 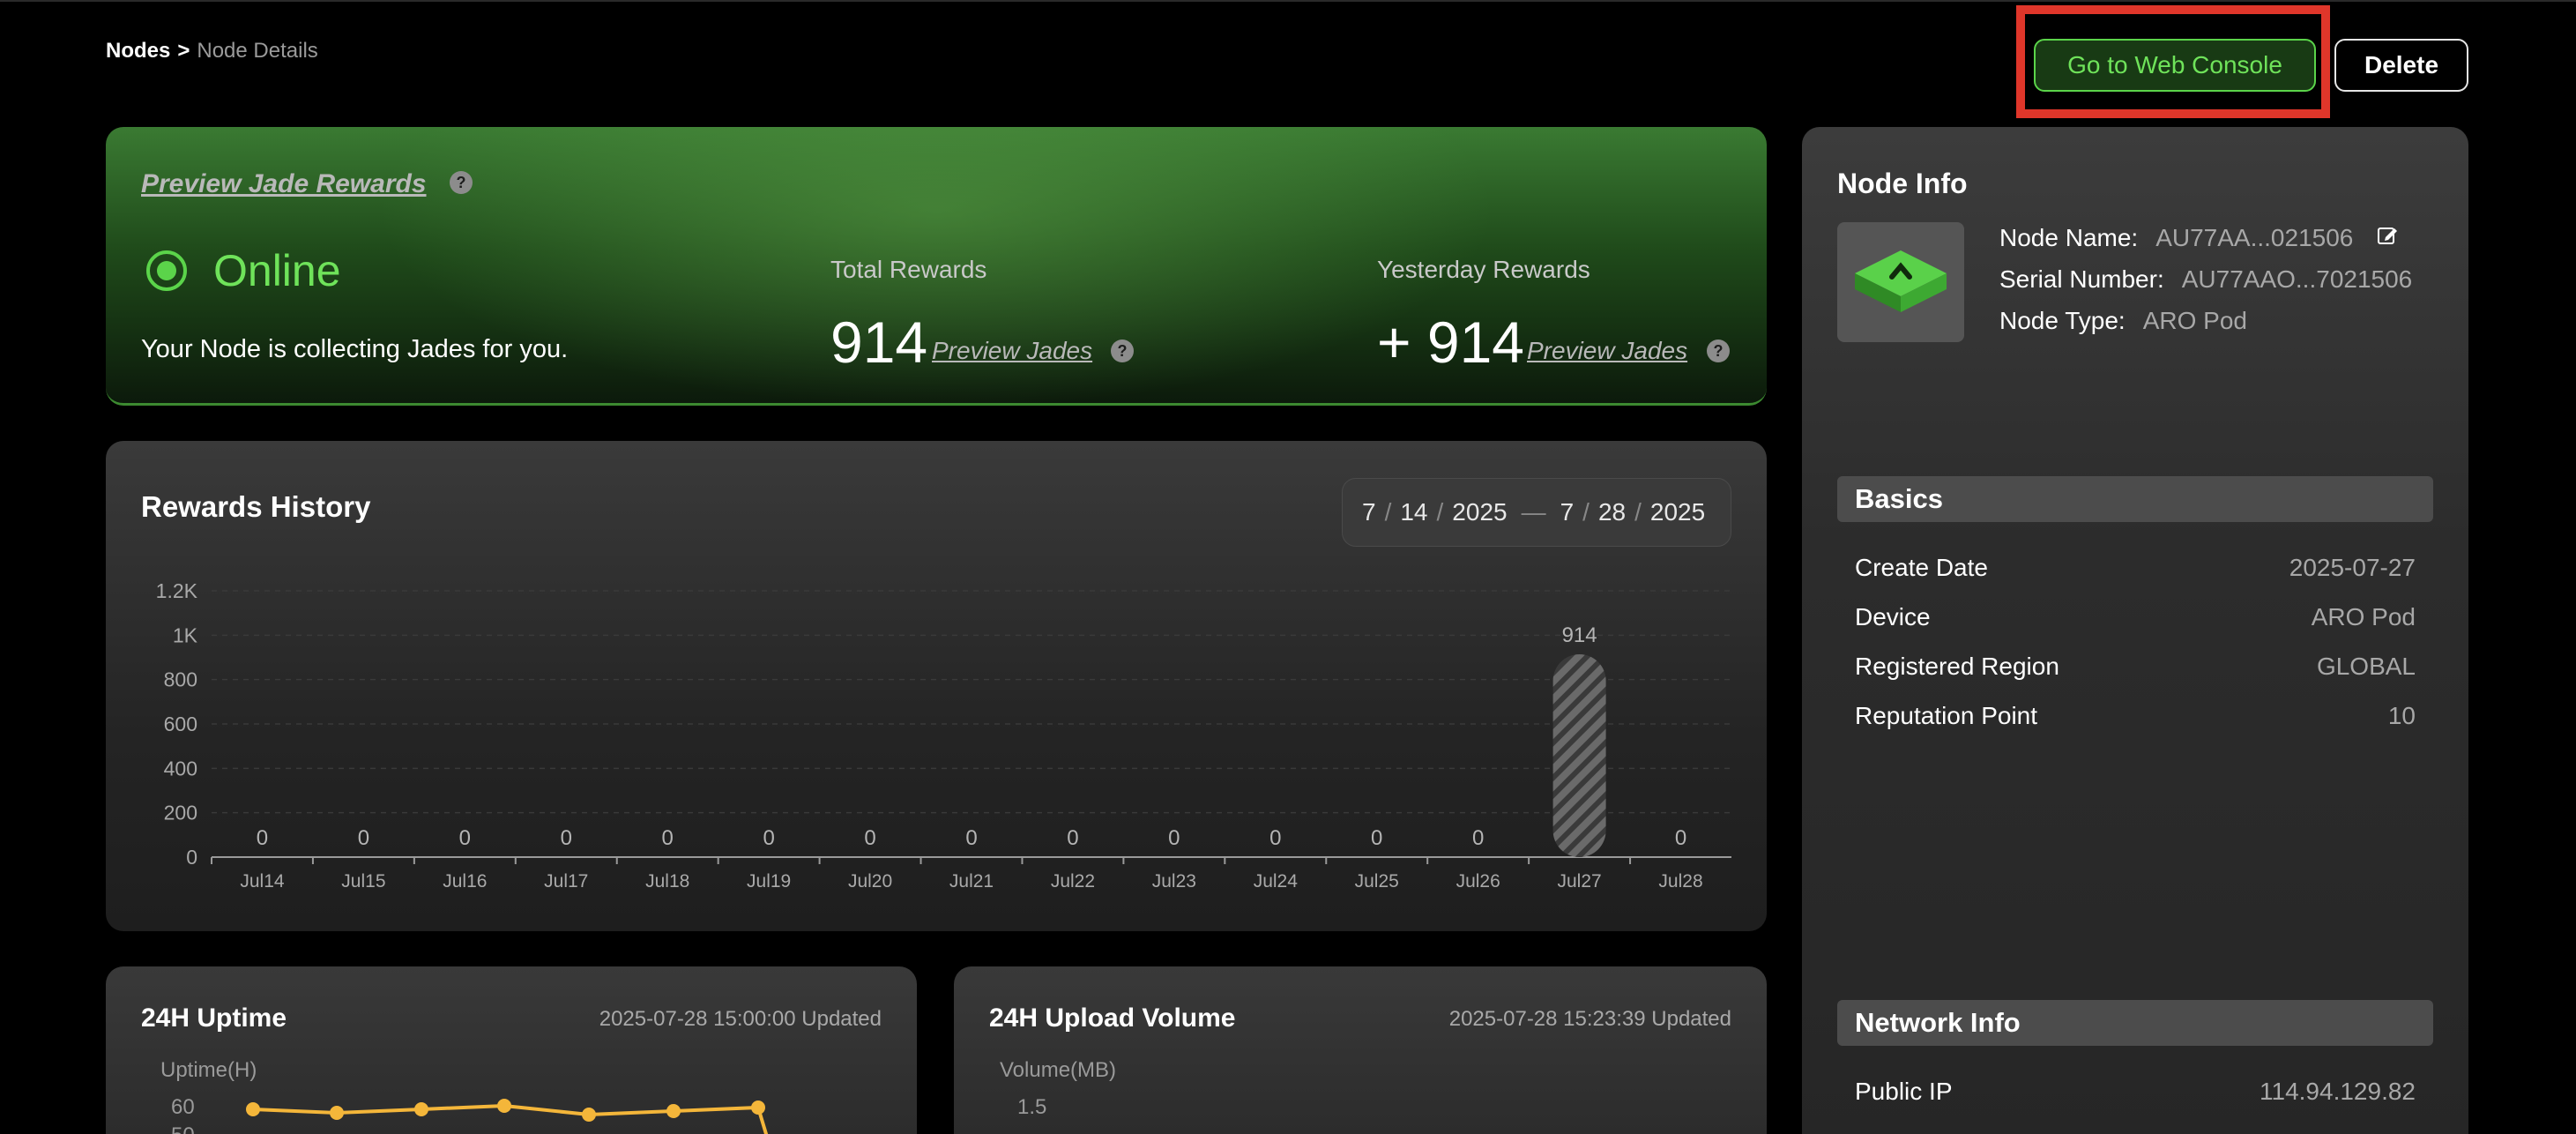 I want to click on serial-number-row: Serial Number: AU77AAO...7021506, so click(x=2206, y=279).